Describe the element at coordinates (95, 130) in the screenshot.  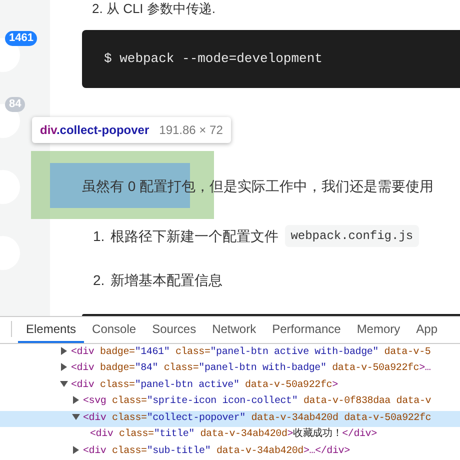
I see `element-selector: div.collect-popover` at that location.